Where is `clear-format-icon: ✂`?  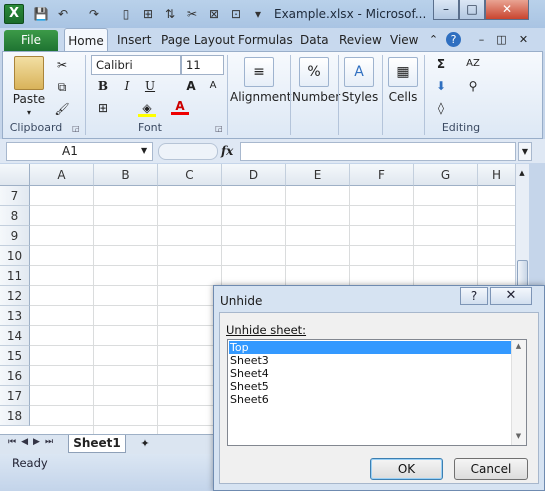
clear-format-icon: ✂ is located at coordinates (192, 14).